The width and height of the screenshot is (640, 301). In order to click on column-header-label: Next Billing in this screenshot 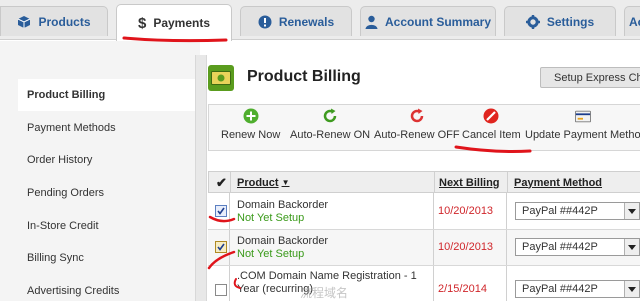, I will do `click(469, 182)`.